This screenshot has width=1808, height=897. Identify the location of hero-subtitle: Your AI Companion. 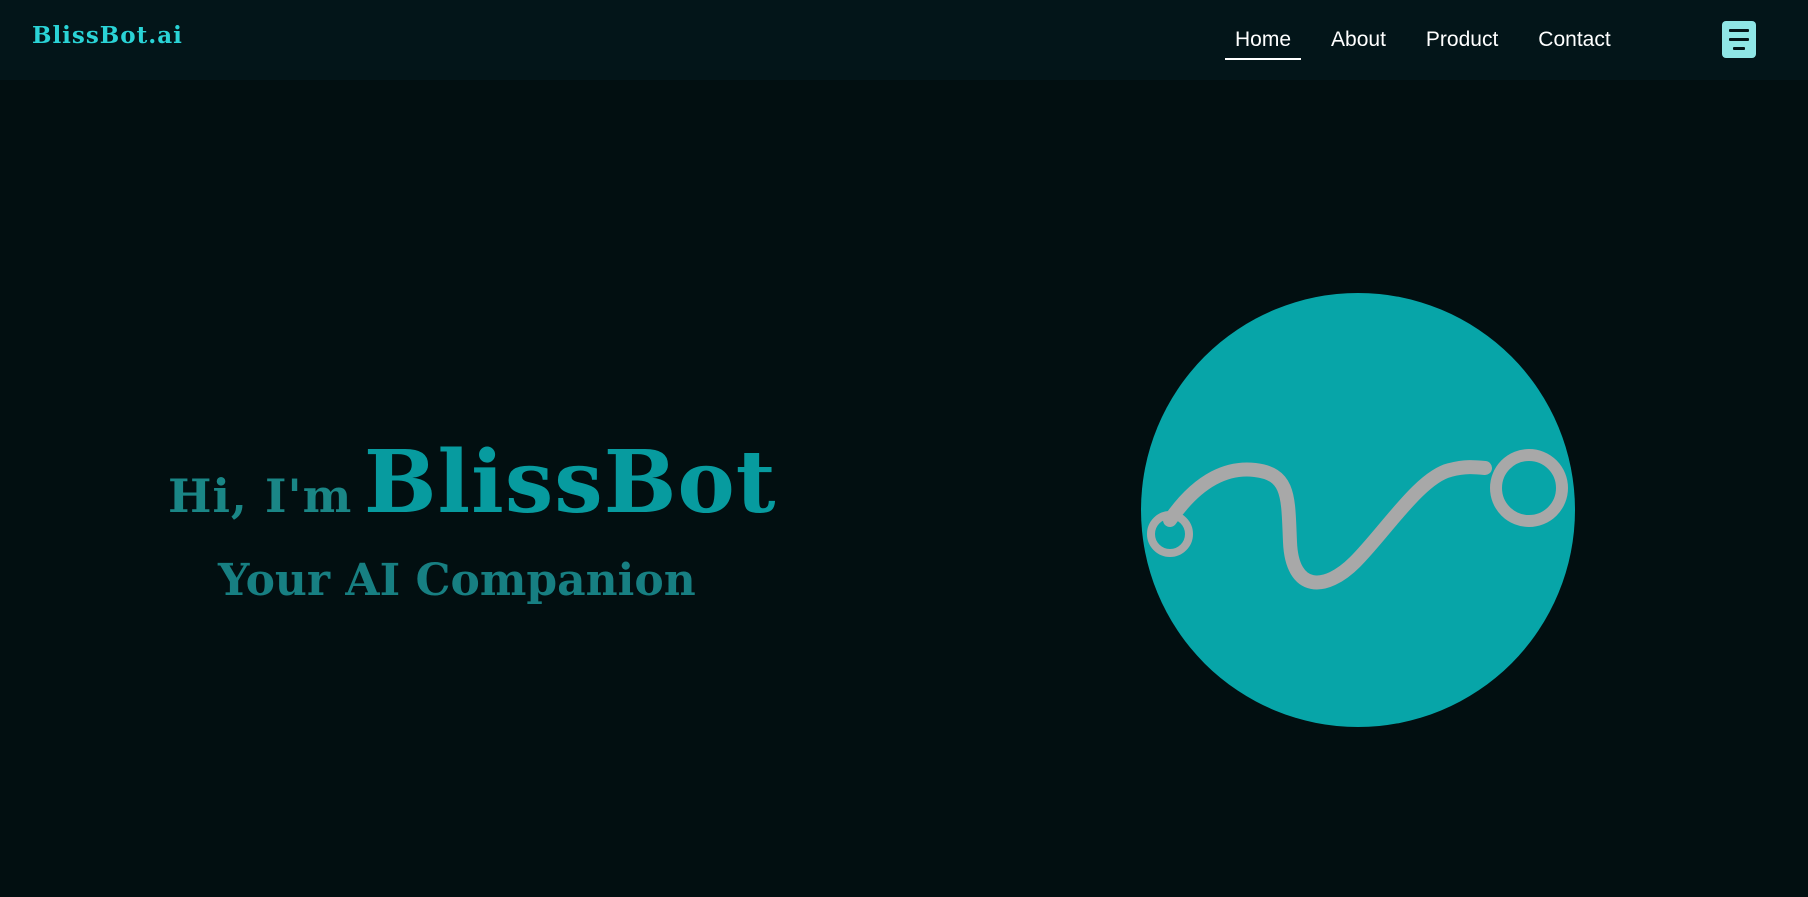
(457, 580).